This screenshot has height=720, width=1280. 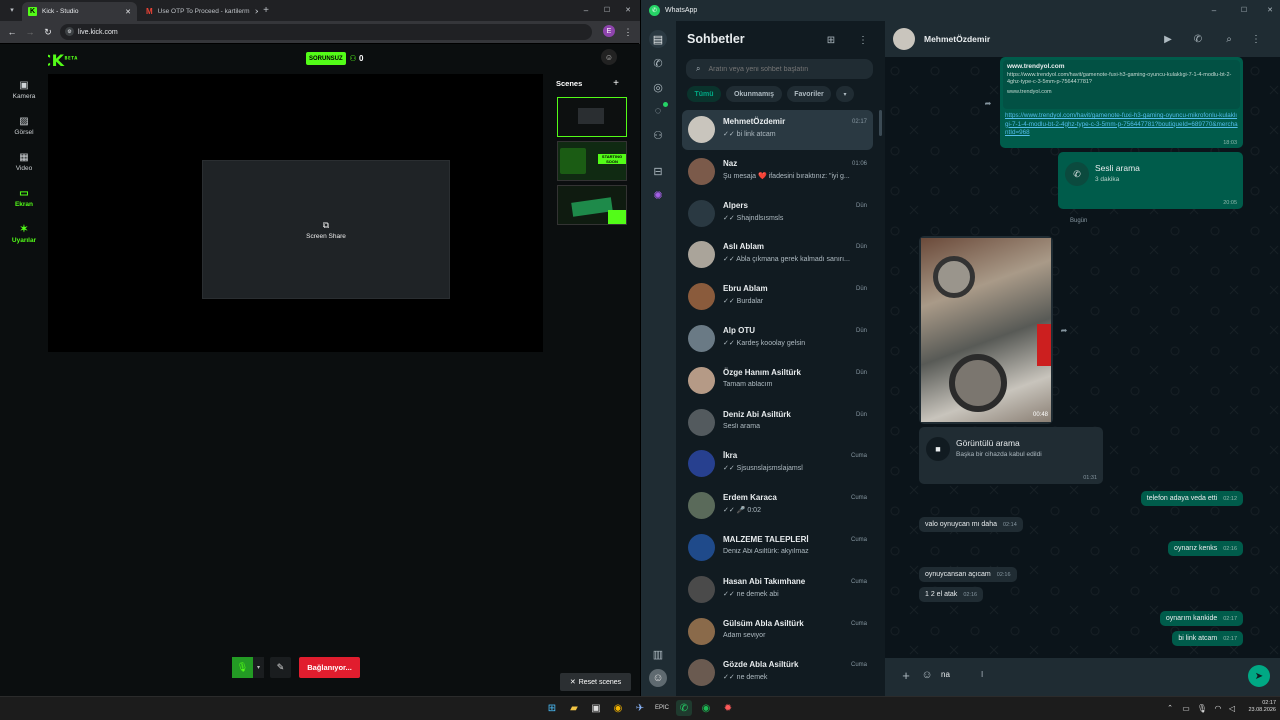 I want to click on clock: 02:17 23.08.2026, so click(x=1257, y=707).